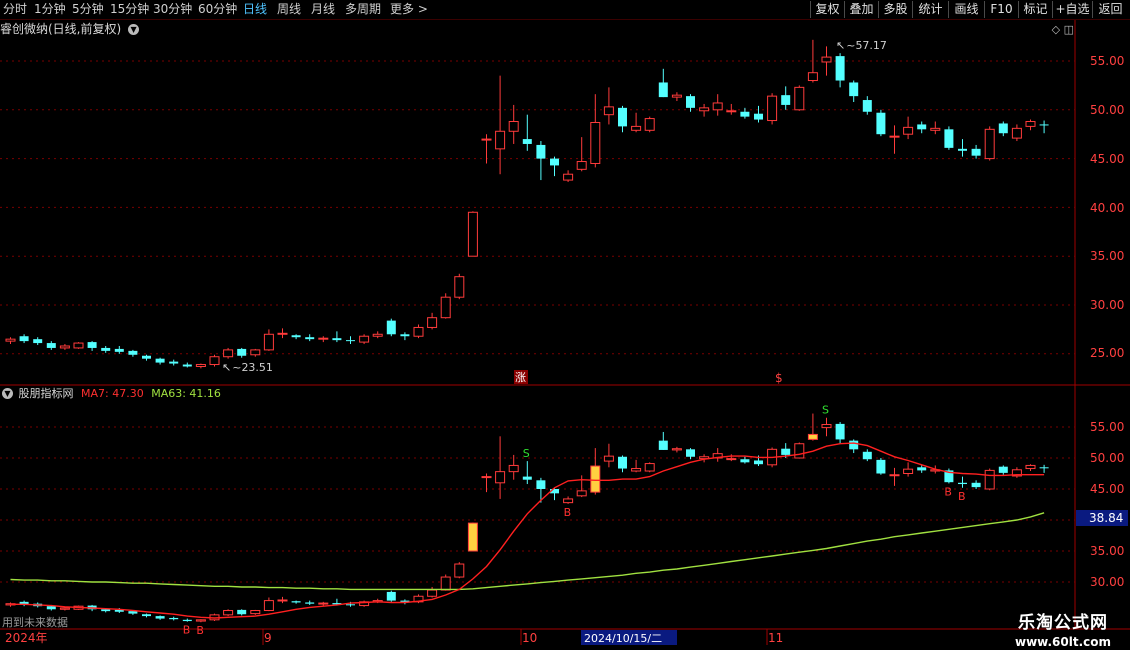  What do you see at coordinates (35, 622) in the screenshot?
I see `future-data-hint: 用到未来数据` at bounding box center [35, 622].